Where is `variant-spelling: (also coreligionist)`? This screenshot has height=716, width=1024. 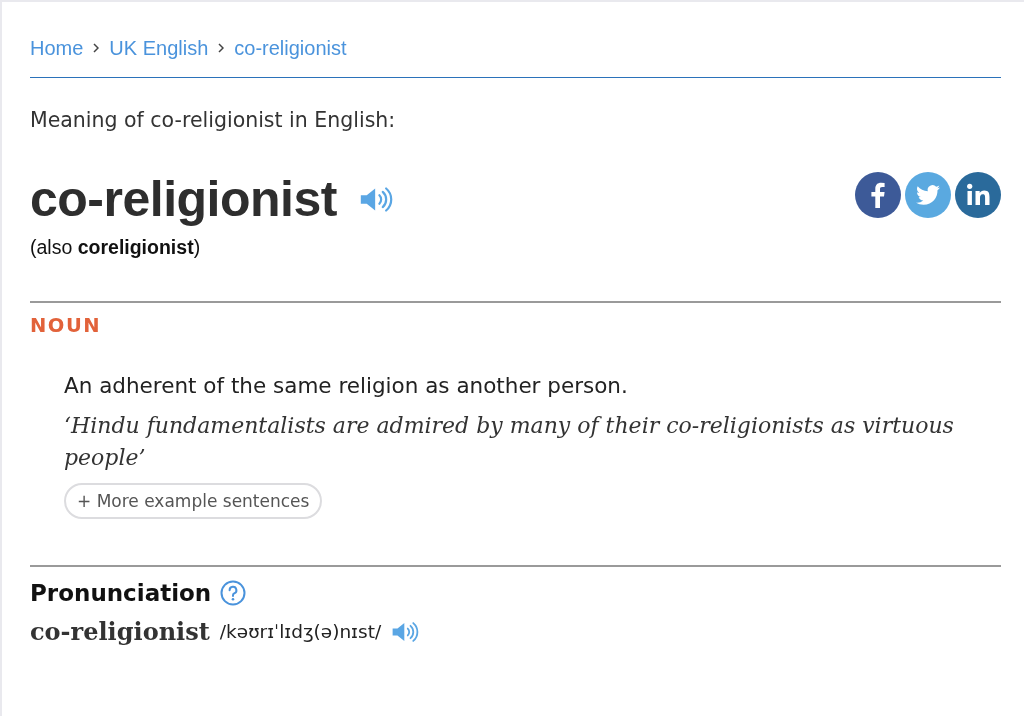 variant-spelling: (also coreligionist) is located at coordinates (116, 247).